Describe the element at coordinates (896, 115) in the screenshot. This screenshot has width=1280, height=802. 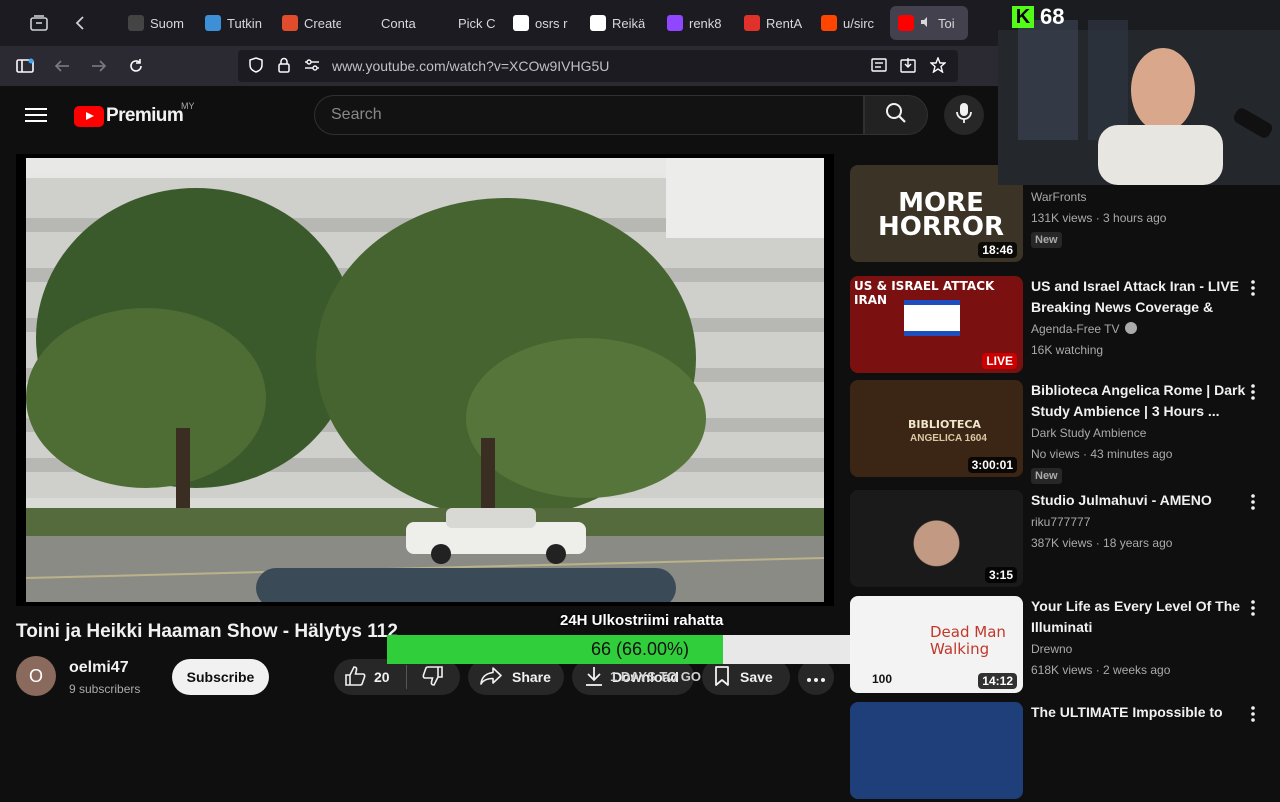
I see `search-button` at that location.